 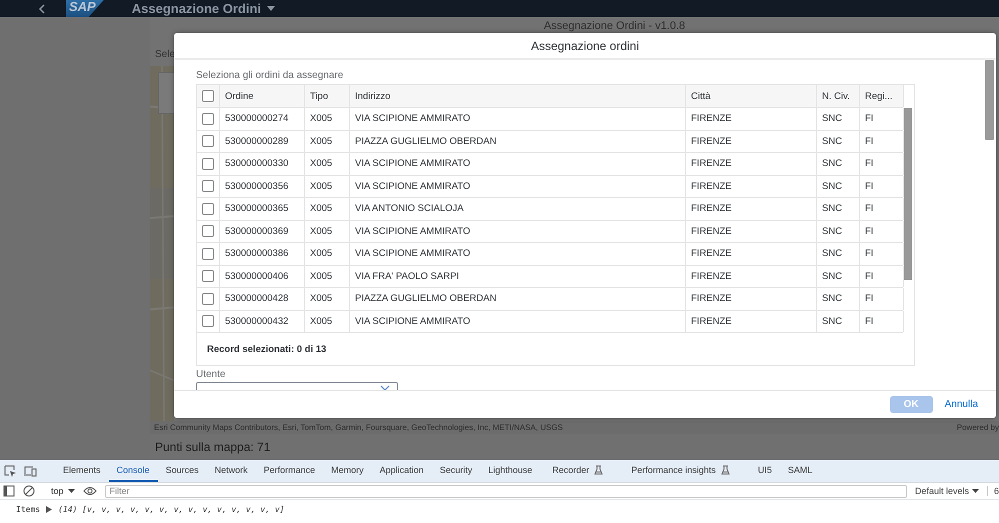 What do you see at coordinates (518, 96) in the screenshot?
I see `column-header: Indirizzo` at bounding box center [518, 96].